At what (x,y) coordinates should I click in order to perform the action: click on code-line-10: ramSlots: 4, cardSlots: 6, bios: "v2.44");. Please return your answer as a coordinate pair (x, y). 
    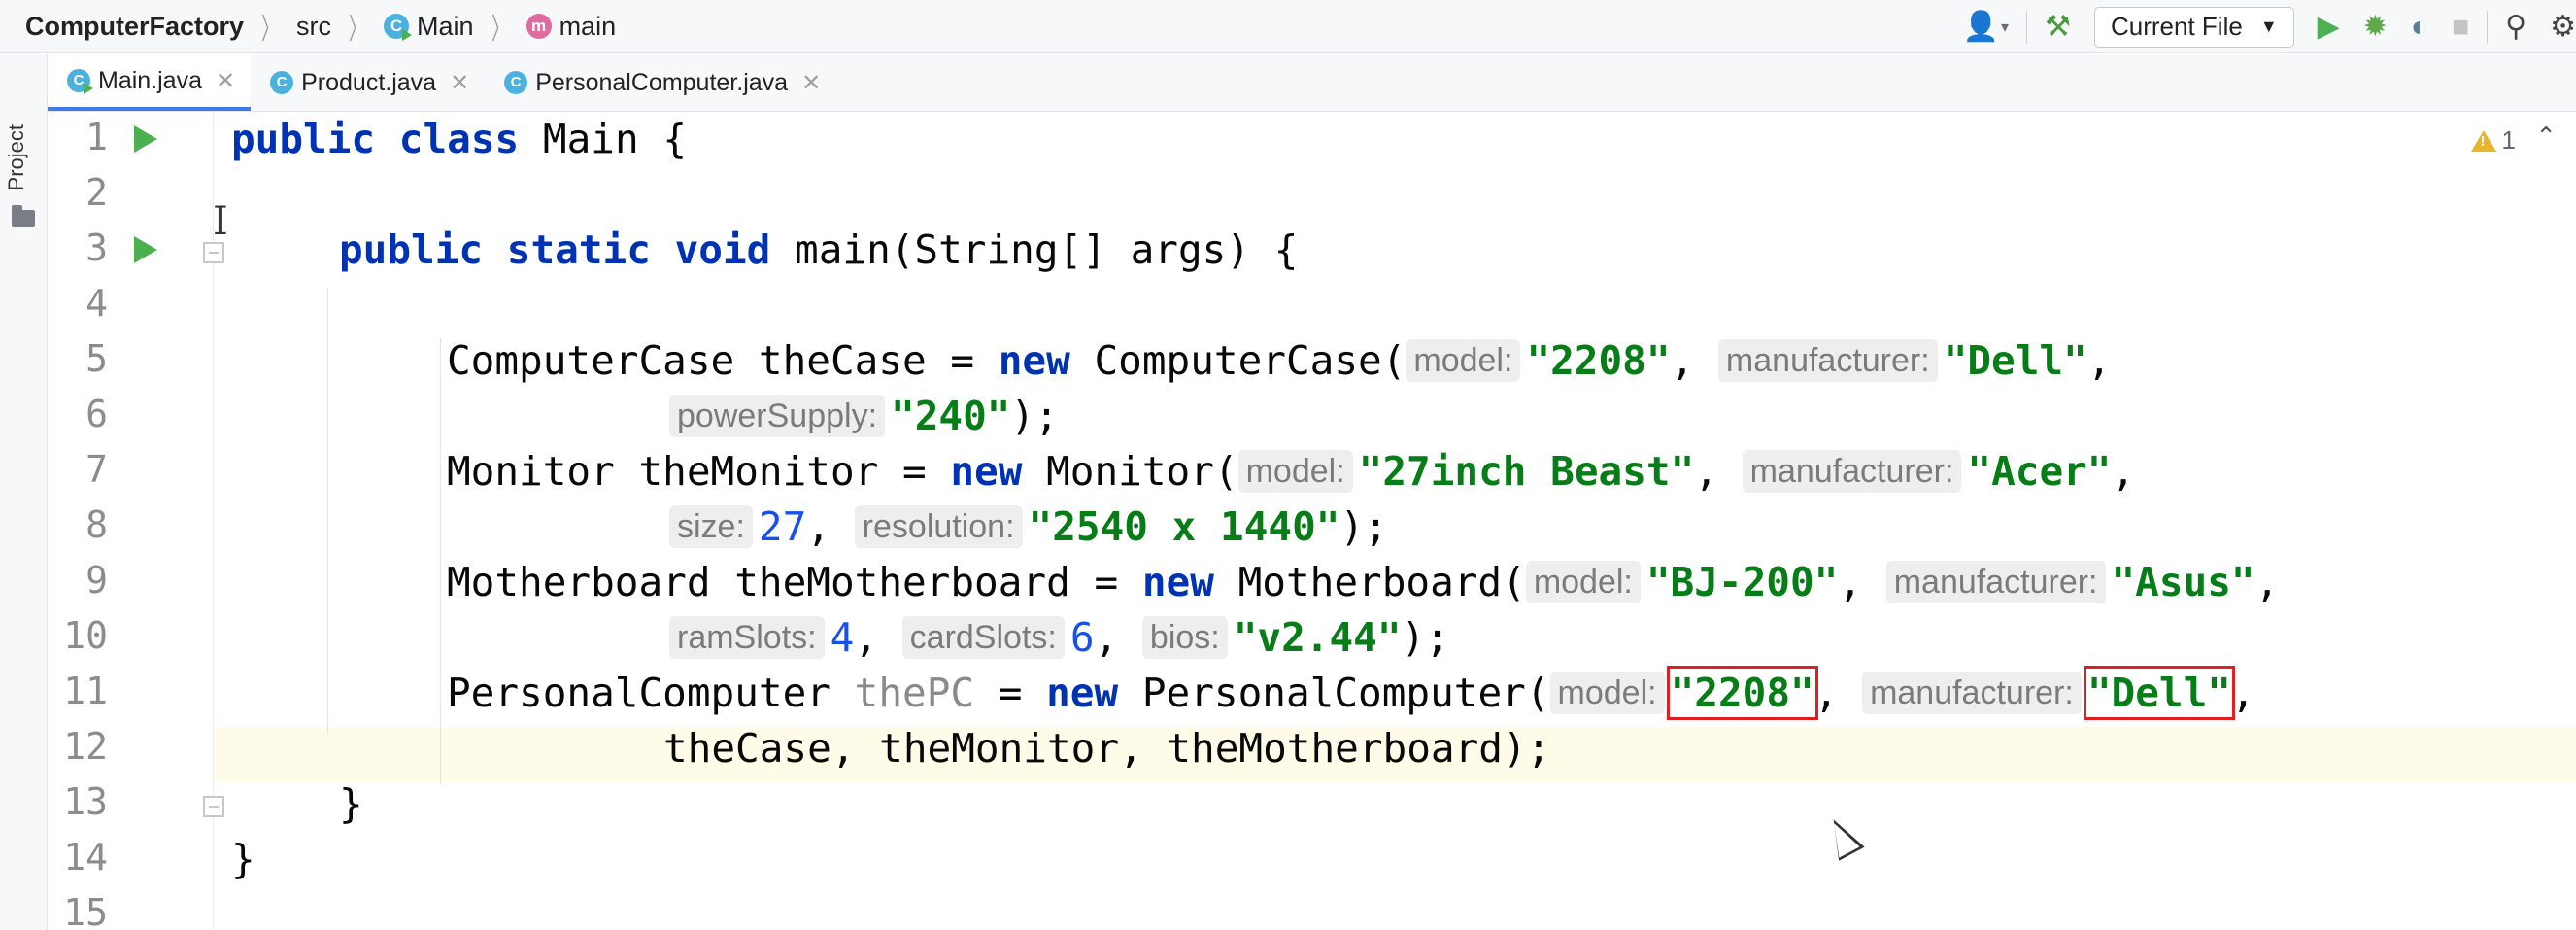
    Looking at the image, I should click on (1059, 638).